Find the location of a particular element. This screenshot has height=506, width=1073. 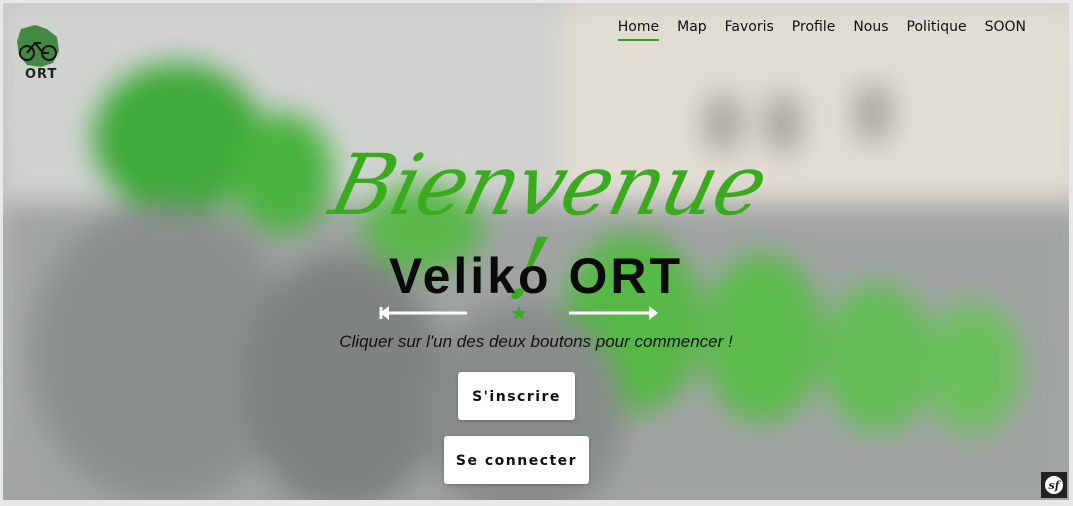

nav-item-home: Home is located at coordinates (638, 29).